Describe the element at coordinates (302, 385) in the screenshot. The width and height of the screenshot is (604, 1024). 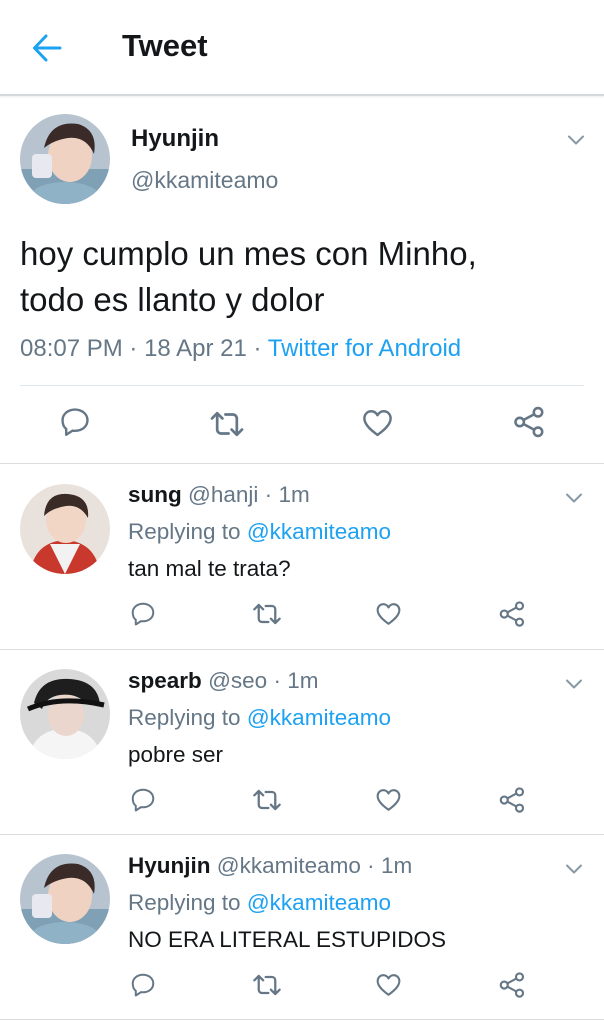
I see `divider` at that location.